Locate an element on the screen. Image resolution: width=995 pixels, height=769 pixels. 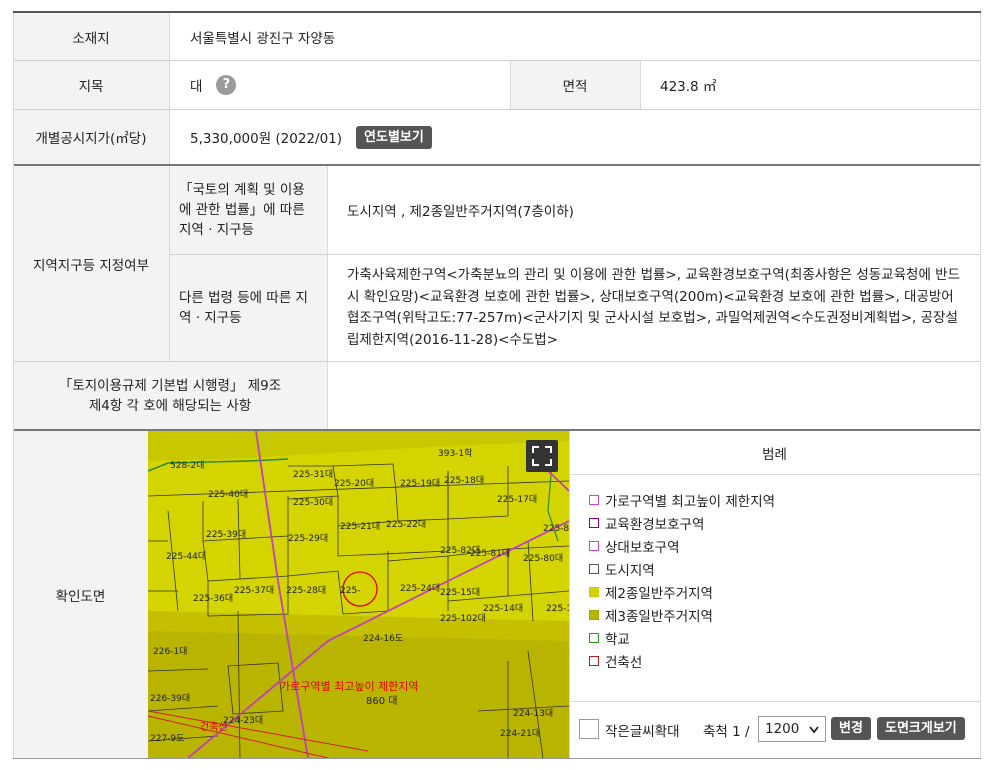
parcel-label: 224-13대 is located at coordinates (533, 713).